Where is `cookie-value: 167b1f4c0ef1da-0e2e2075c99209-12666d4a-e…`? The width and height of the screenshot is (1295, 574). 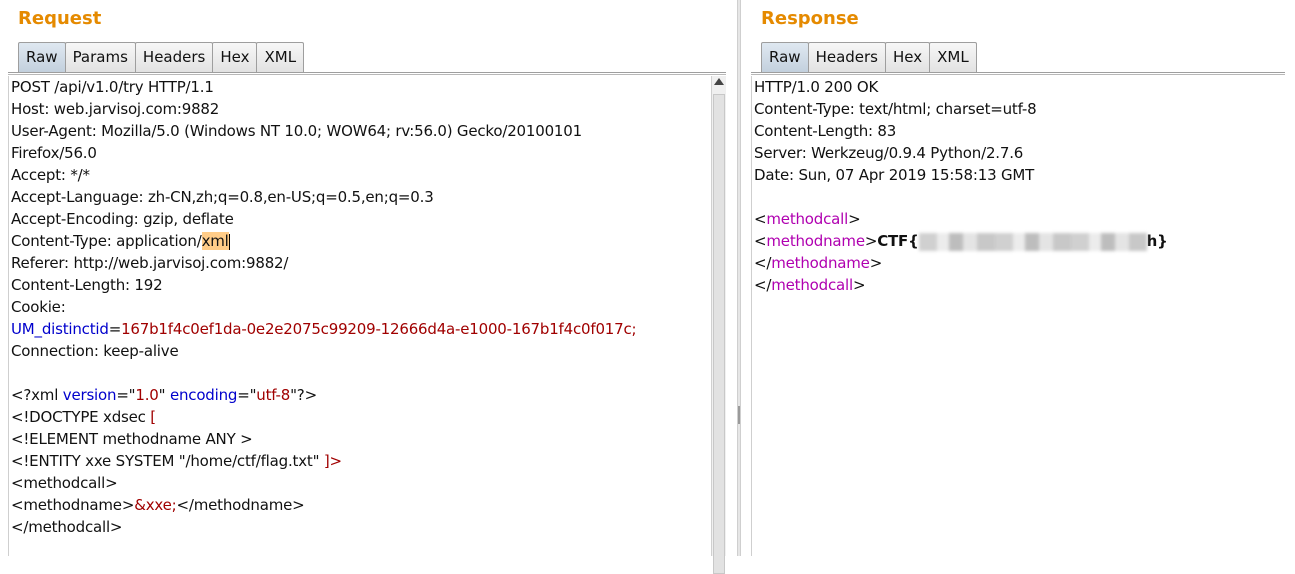
cookie-value: 167b1f4c0ef1da-0e2e2075c99209-12666d4a-e… is located at coordinates (379, 329).